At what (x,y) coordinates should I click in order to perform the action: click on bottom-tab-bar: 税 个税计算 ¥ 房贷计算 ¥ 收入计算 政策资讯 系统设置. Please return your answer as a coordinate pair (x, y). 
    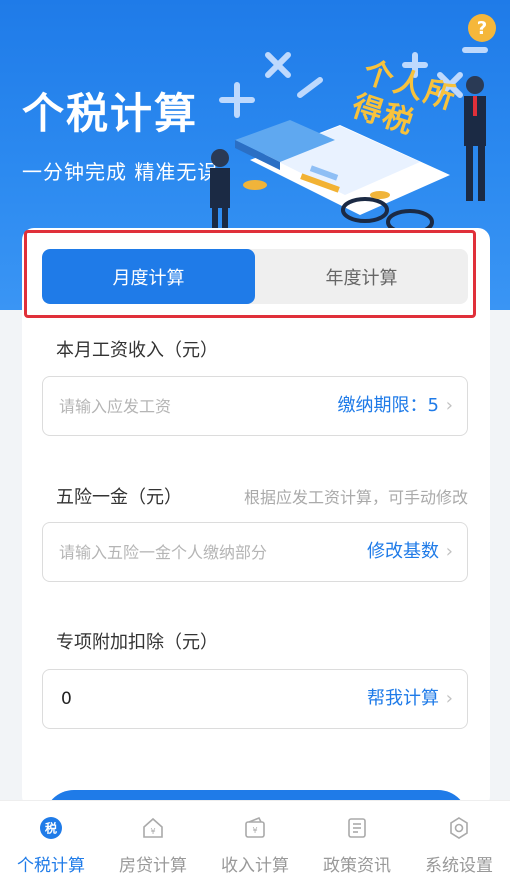
    Looking at the image, I should click on (255, 838).